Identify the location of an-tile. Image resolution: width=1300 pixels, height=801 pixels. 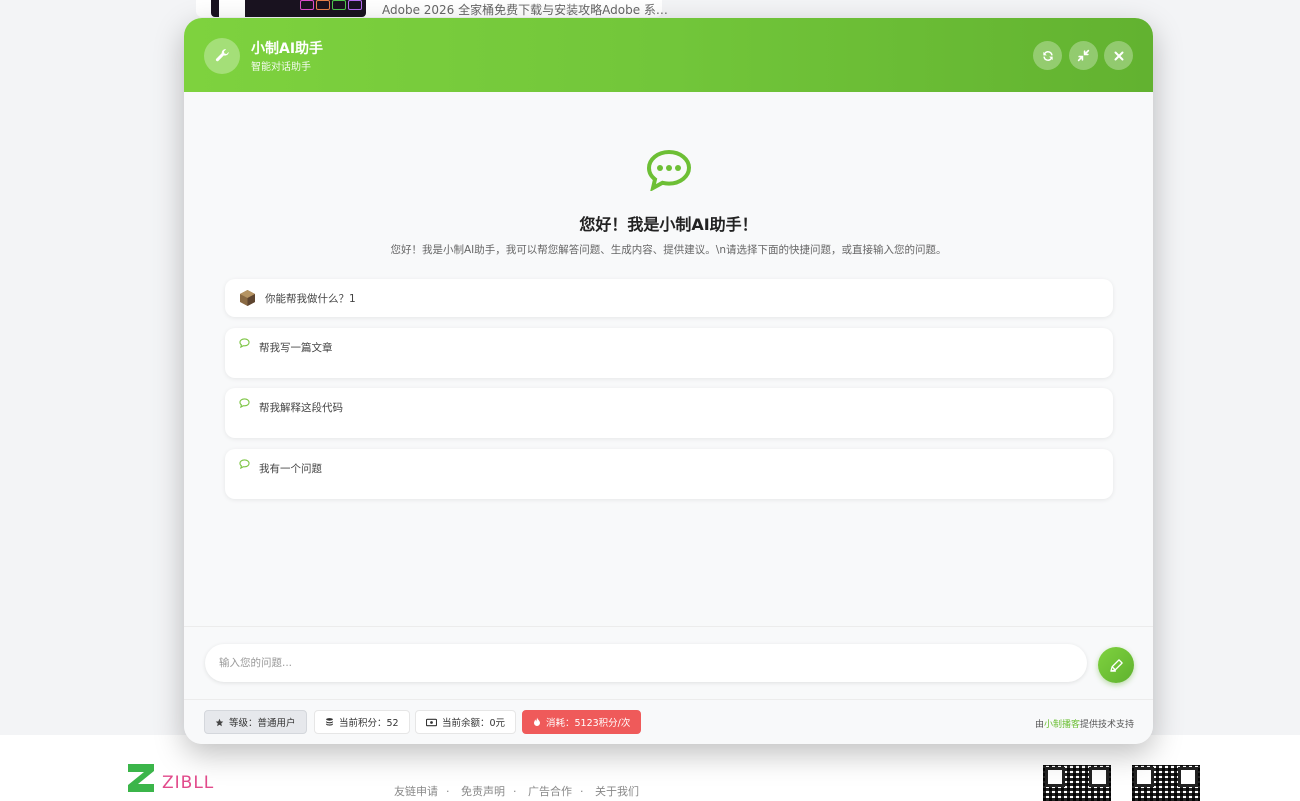
(323, 5).